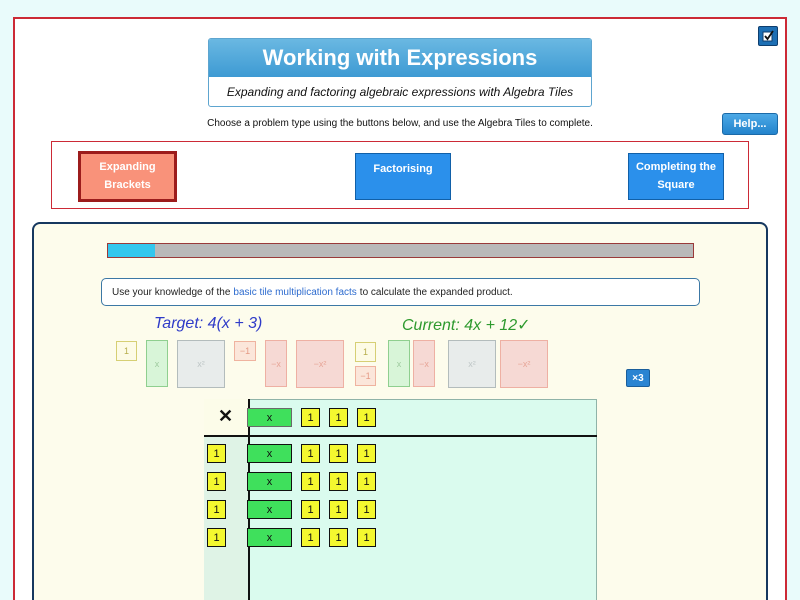 The width and height of the screenshot is (800, 600). Describe the element at coordinates (400, 436) in the screenshot. I see `grid-horizontal-axis` at that location.